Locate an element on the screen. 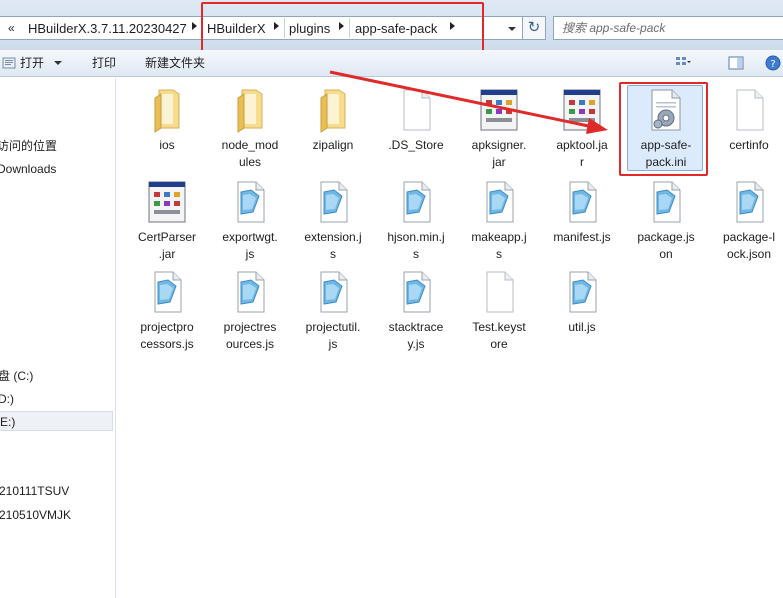 This screenshot has width=783, height=598. file-name-label: makeapp.j s is located at coordinates (499, 245).